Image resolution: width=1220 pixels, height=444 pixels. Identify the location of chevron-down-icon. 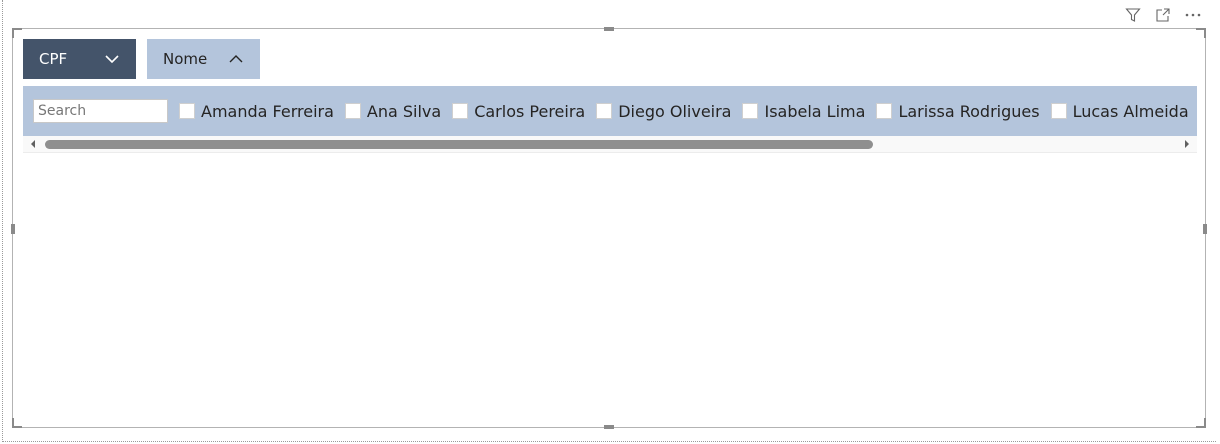
(112, 59).